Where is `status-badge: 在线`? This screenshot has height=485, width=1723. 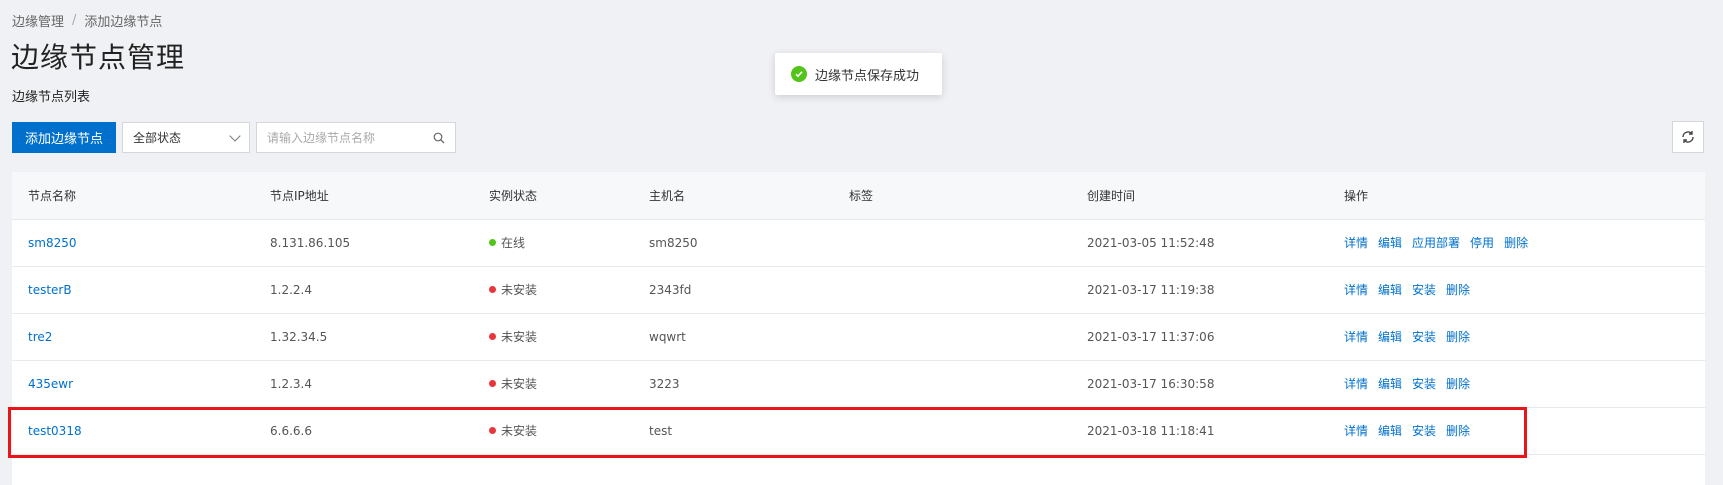
status-badge: 在线 is located at coordinates (507, 242).